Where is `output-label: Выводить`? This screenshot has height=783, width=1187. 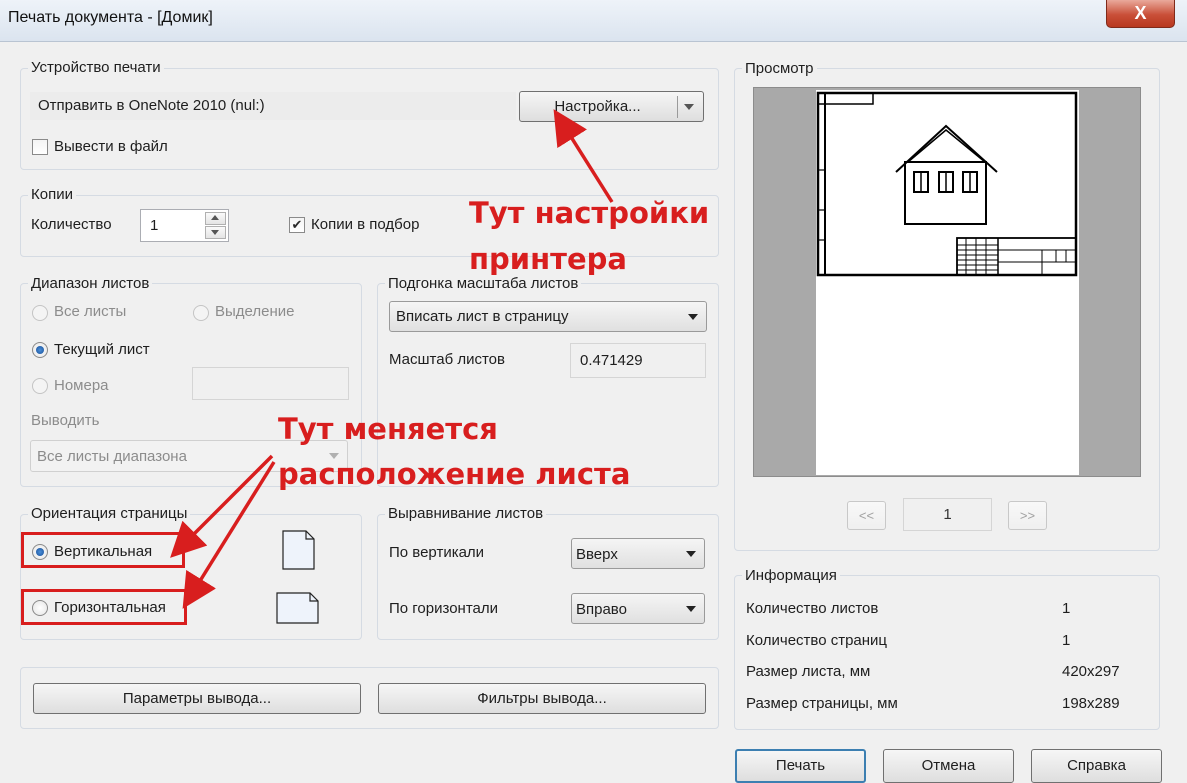 output-label: Выводить is located at coordinates (65, 420).